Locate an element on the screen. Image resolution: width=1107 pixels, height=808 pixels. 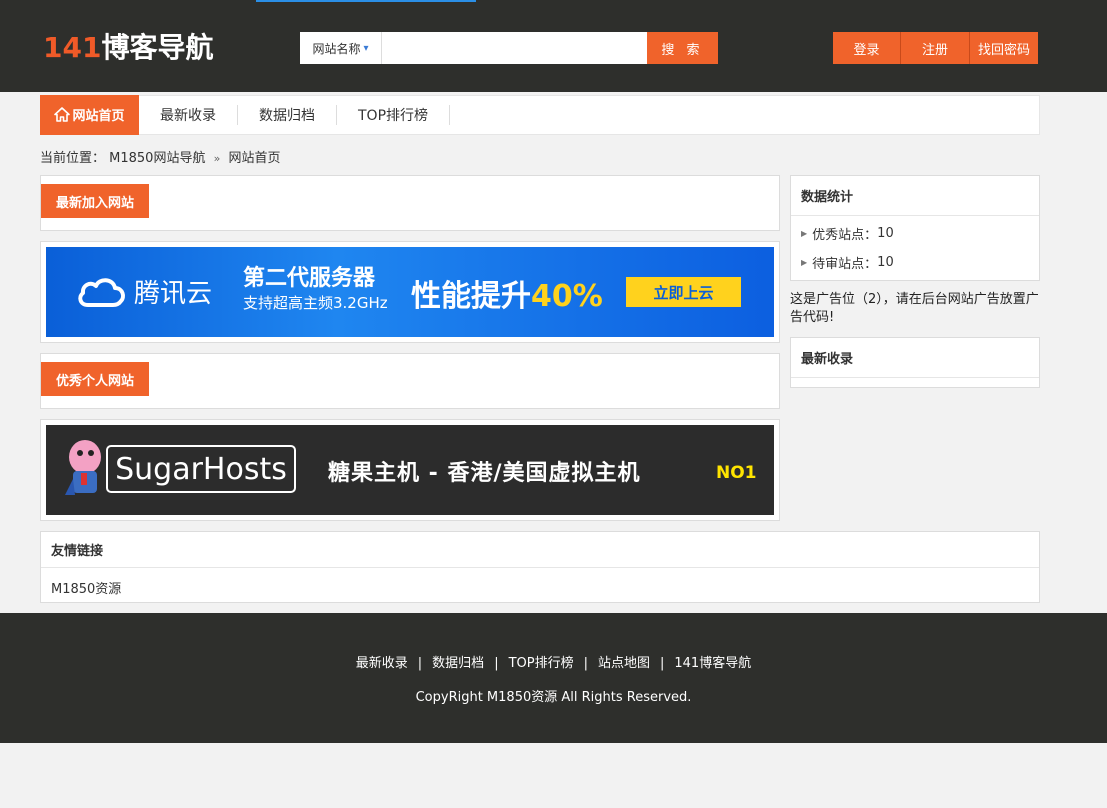
tencent-cloud-logo: 腾讯云 is located at coordinates (144, 291).